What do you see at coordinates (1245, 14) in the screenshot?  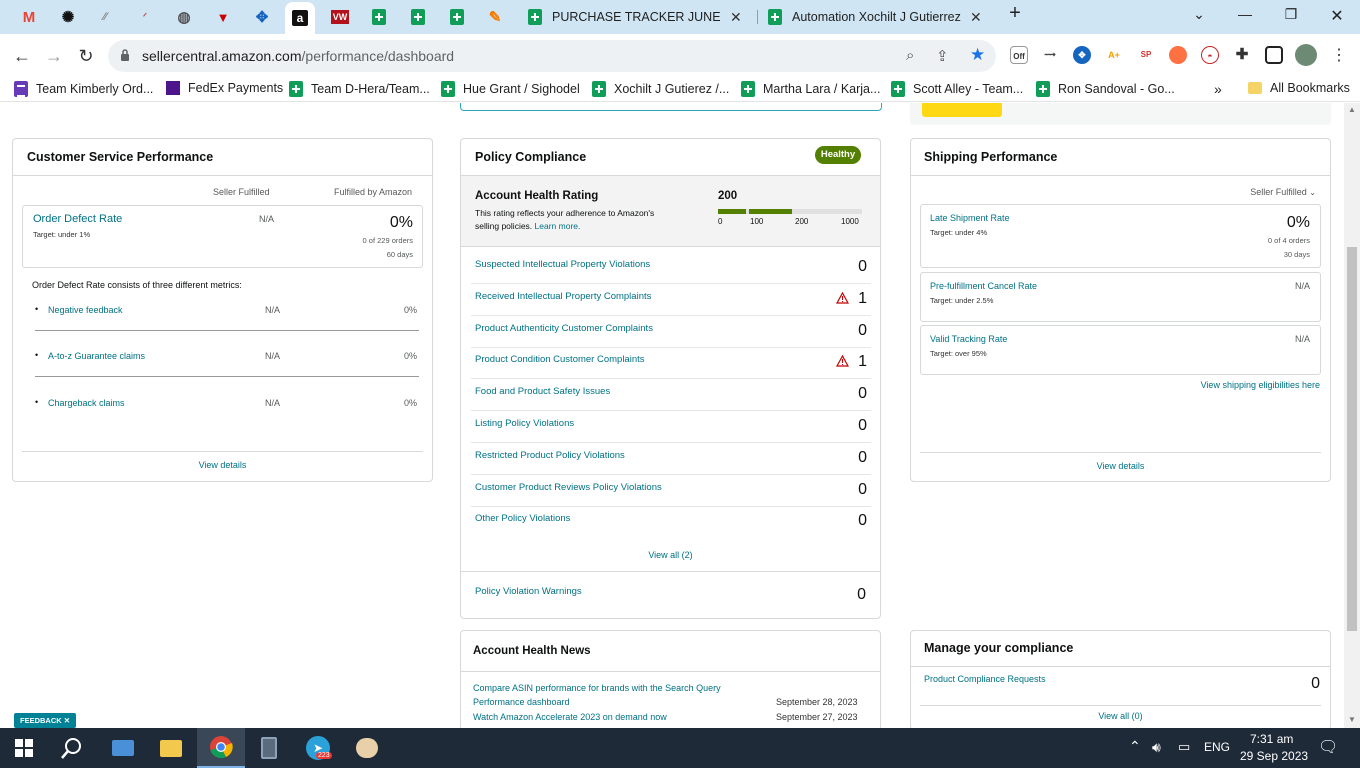 I see `minimize-button: —` at bounding box center [1245, 14].